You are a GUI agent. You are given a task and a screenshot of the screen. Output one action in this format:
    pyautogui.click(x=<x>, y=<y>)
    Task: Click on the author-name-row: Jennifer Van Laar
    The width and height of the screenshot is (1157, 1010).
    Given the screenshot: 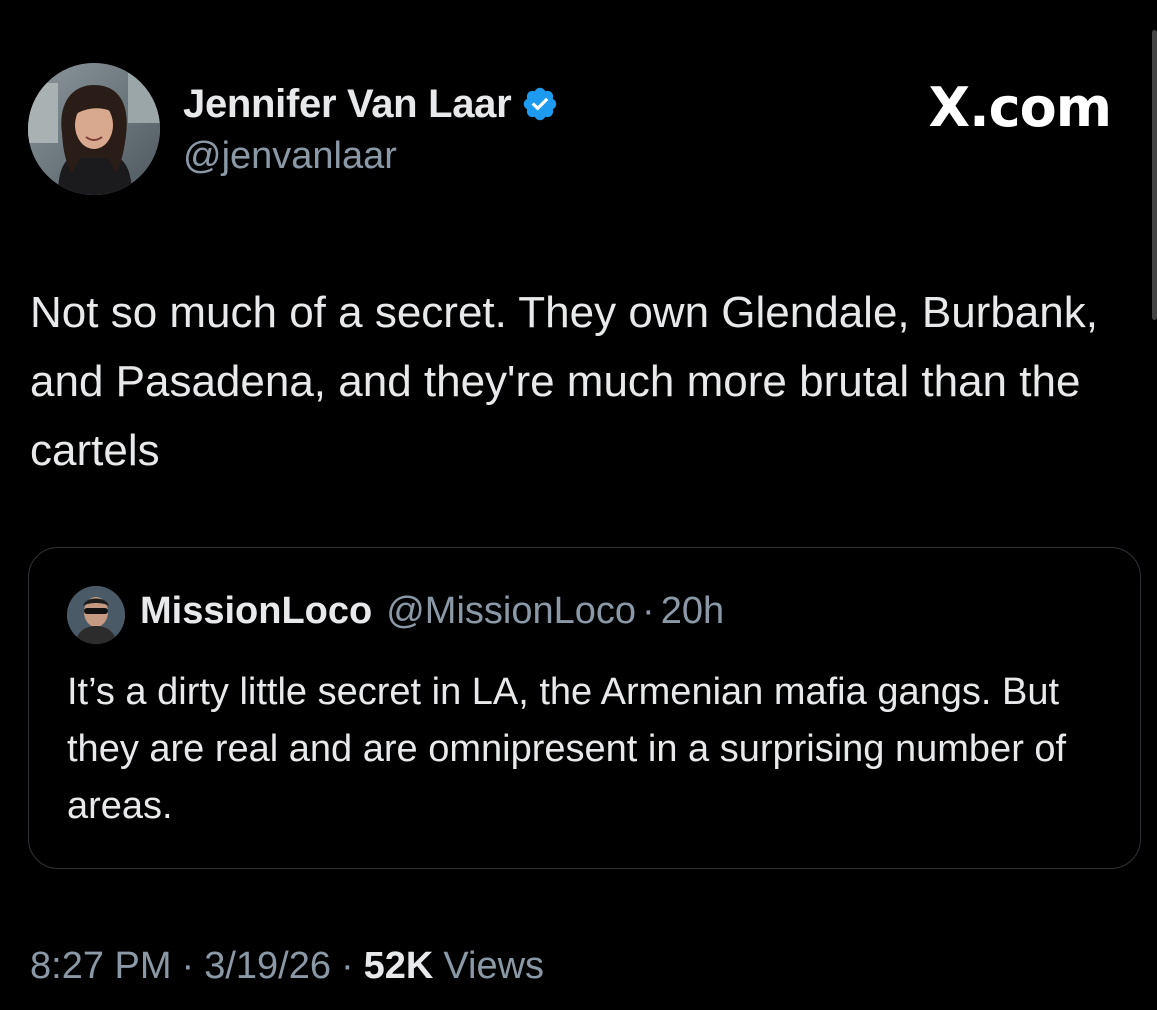 What is the action you would take?
    pyautogui.click(x=371, y=104)
    